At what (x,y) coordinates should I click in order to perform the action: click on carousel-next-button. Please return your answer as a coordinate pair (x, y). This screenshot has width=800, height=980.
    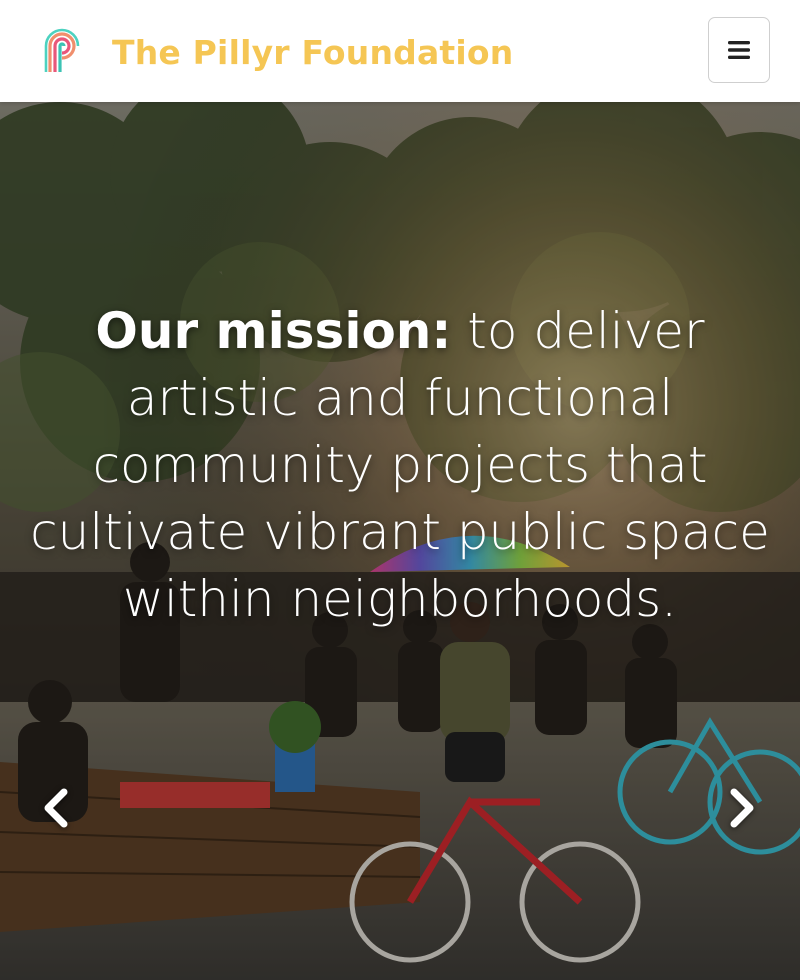
    Looking at the image, I should click on (742, 808).